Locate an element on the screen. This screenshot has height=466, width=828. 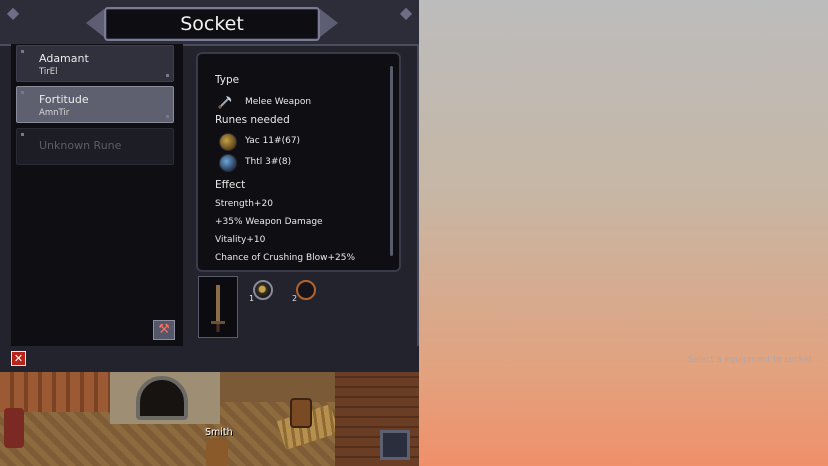
runes-needed-heading: Runes needed is located at coordinates (252, 120).